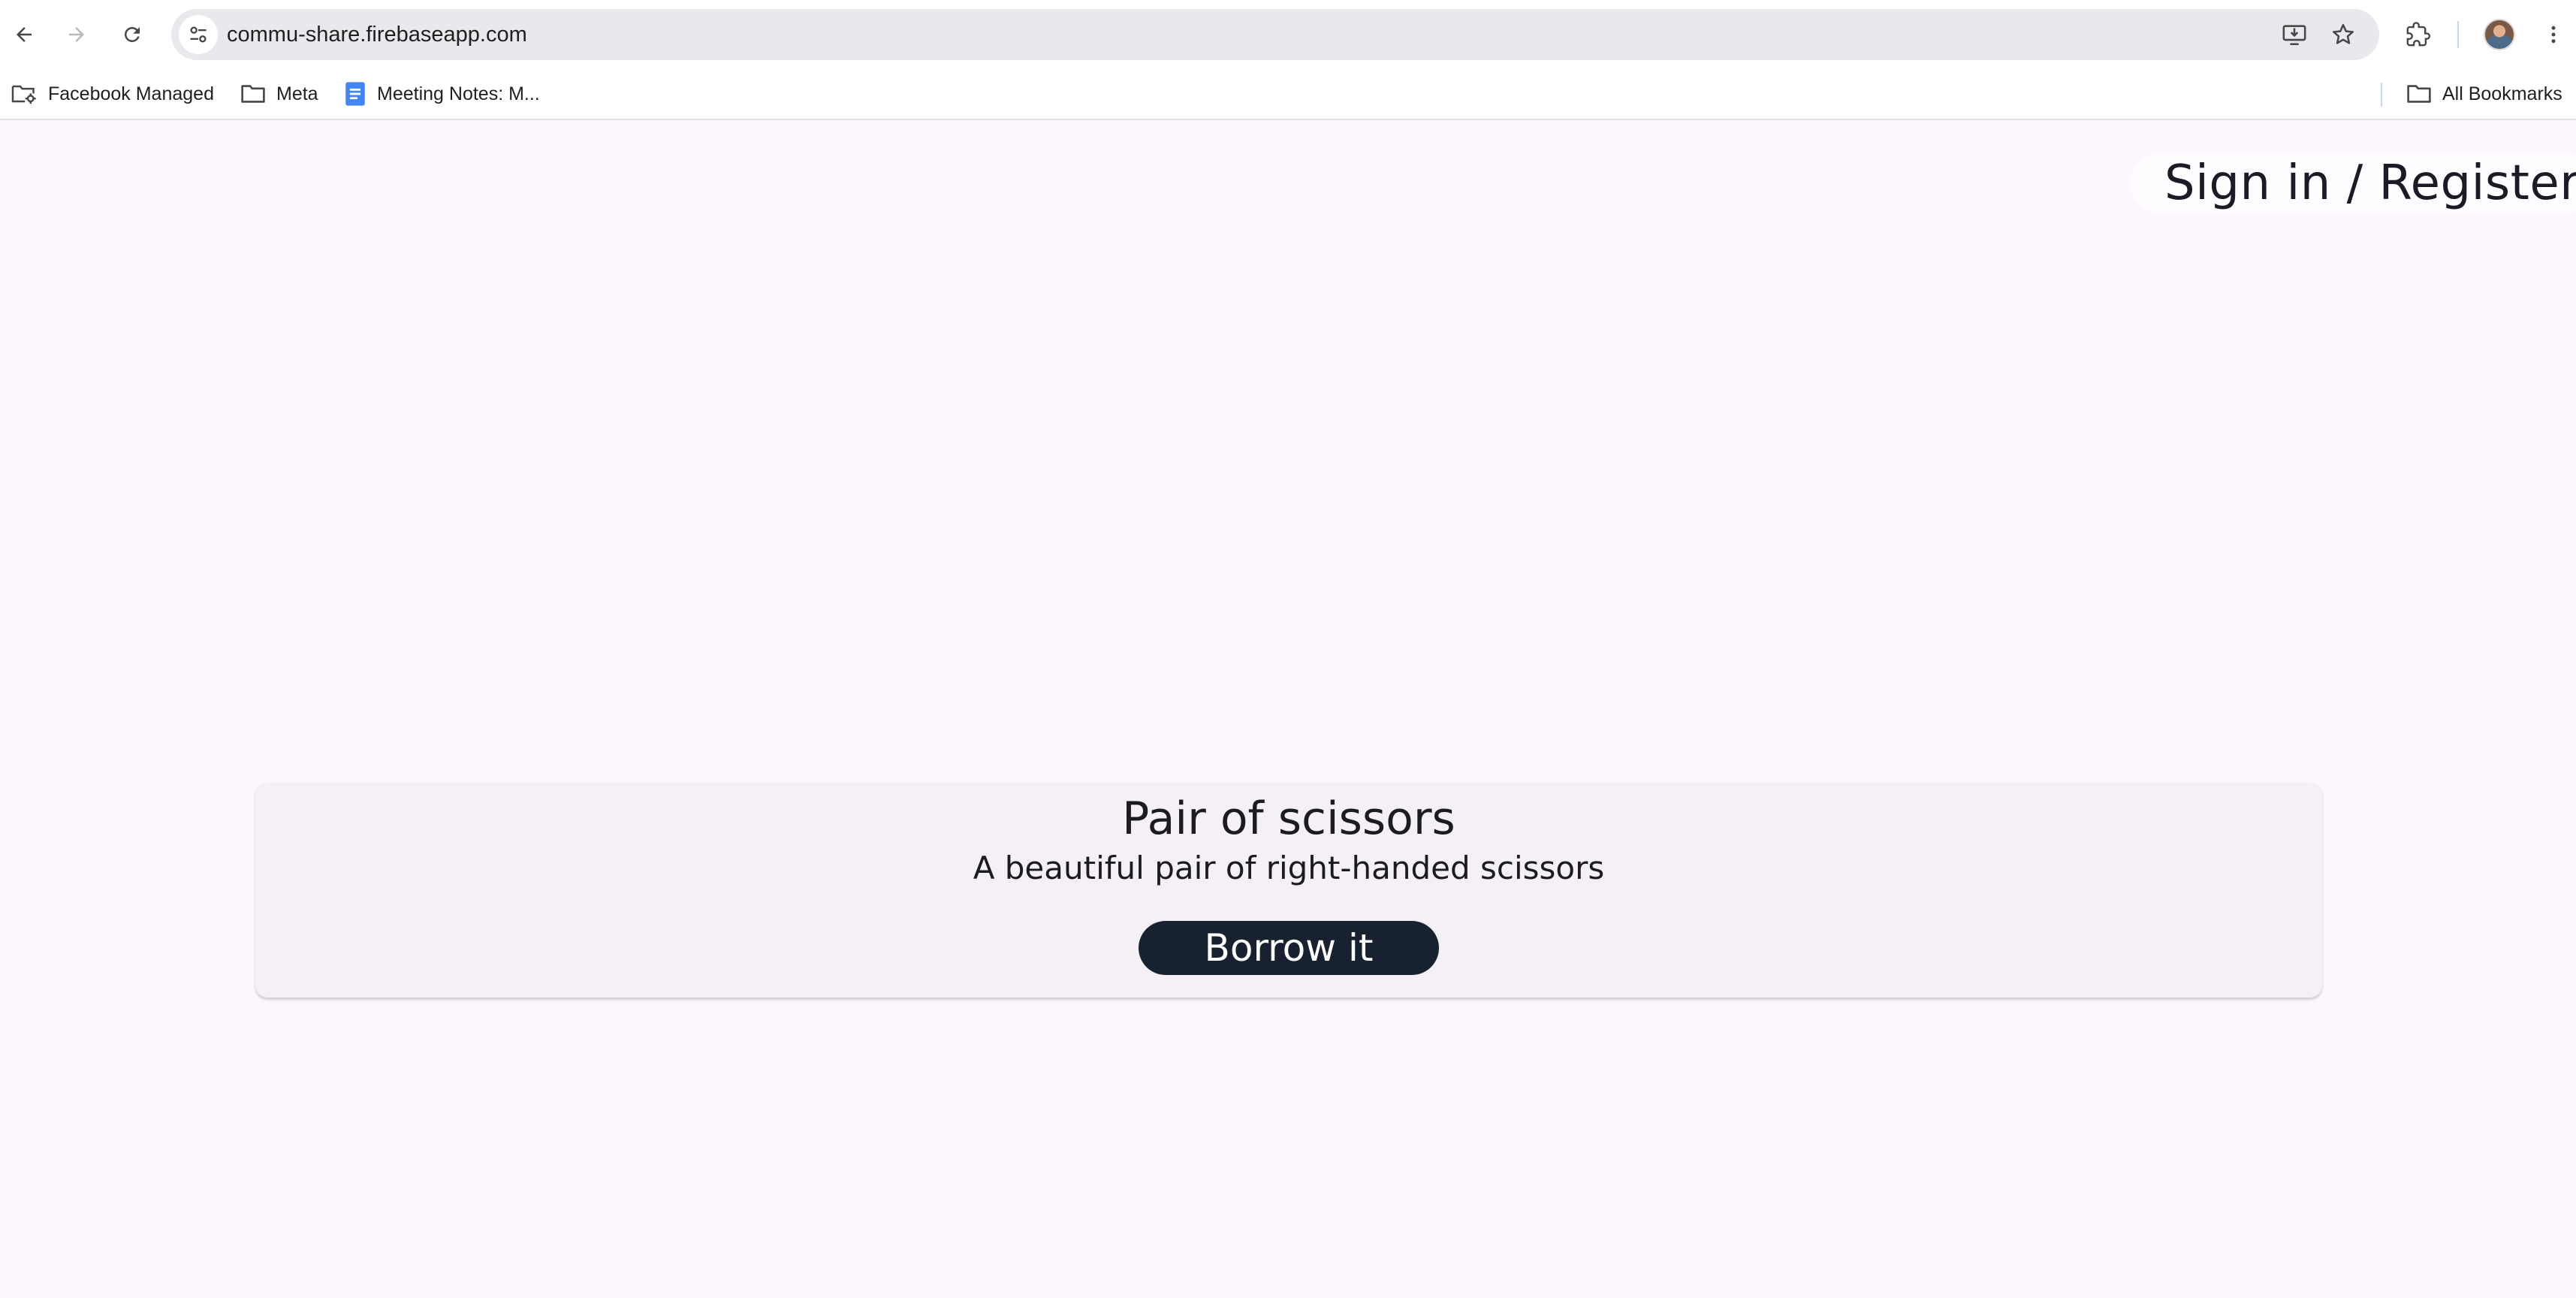 The height and width of the screenshot is (1298, 2576). I want to click on back-button, so click(25, 34).